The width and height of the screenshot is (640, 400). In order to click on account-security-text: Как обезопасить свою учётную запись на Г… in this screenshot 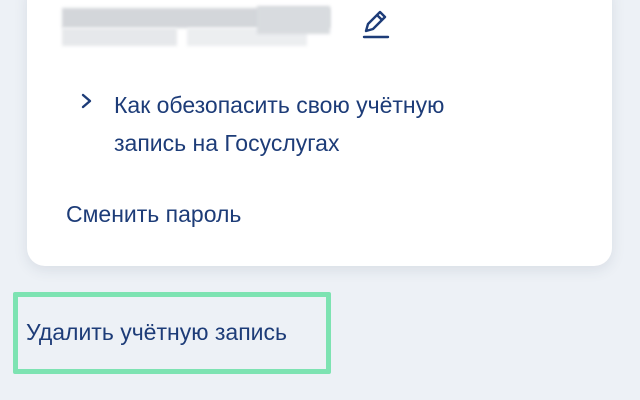, I will do `click(329, 124)`.